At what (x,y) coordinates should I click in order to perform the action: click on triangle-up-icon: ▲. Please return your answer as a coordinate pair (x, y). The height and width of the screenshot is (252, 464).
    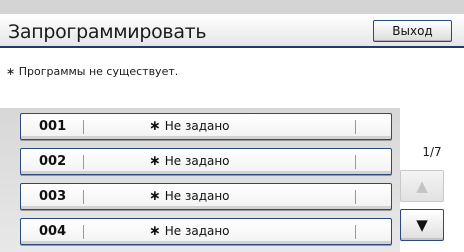
    Looking at the image, I should click on (422, 186).